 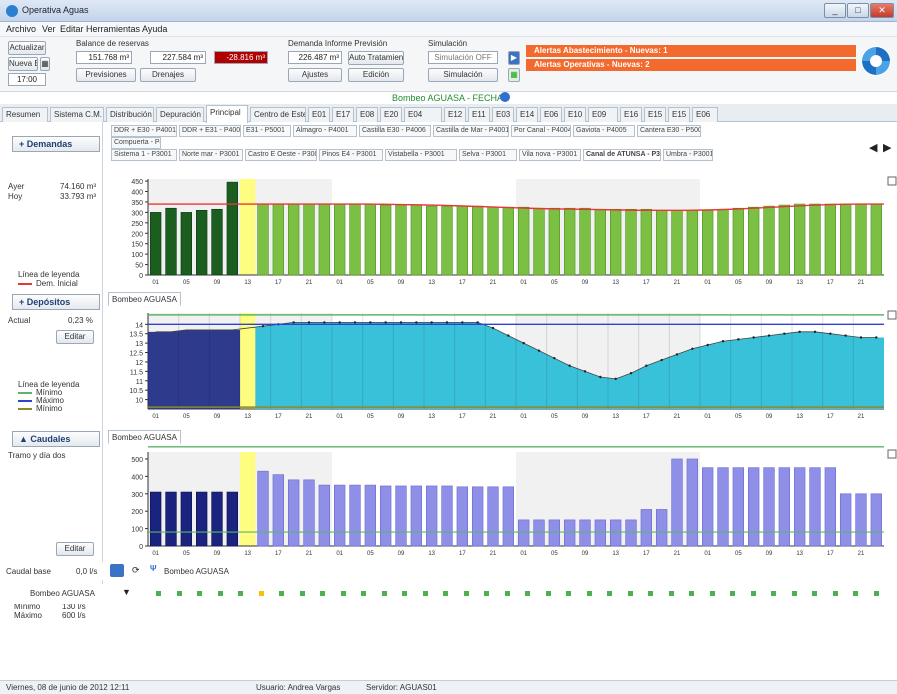 What do you see at coordinates (343, 114) in the screenshot?
I see `tab-e17: E17` at bounding box center [343, 114].